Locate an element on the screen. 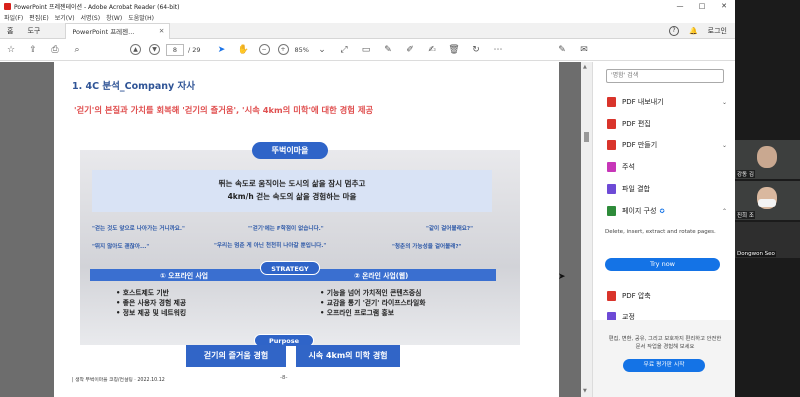 Image resolution: width=800 pixels, height=397 pixels. participant-name: 진희 조 is located at coordinates (745, 215).